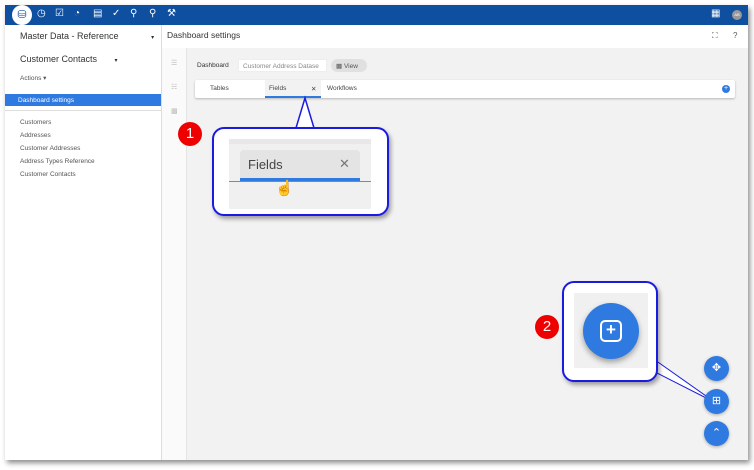 This screenshot has height=470, width=754. I want to click on step-badge-1: 1, so click(190, 134).